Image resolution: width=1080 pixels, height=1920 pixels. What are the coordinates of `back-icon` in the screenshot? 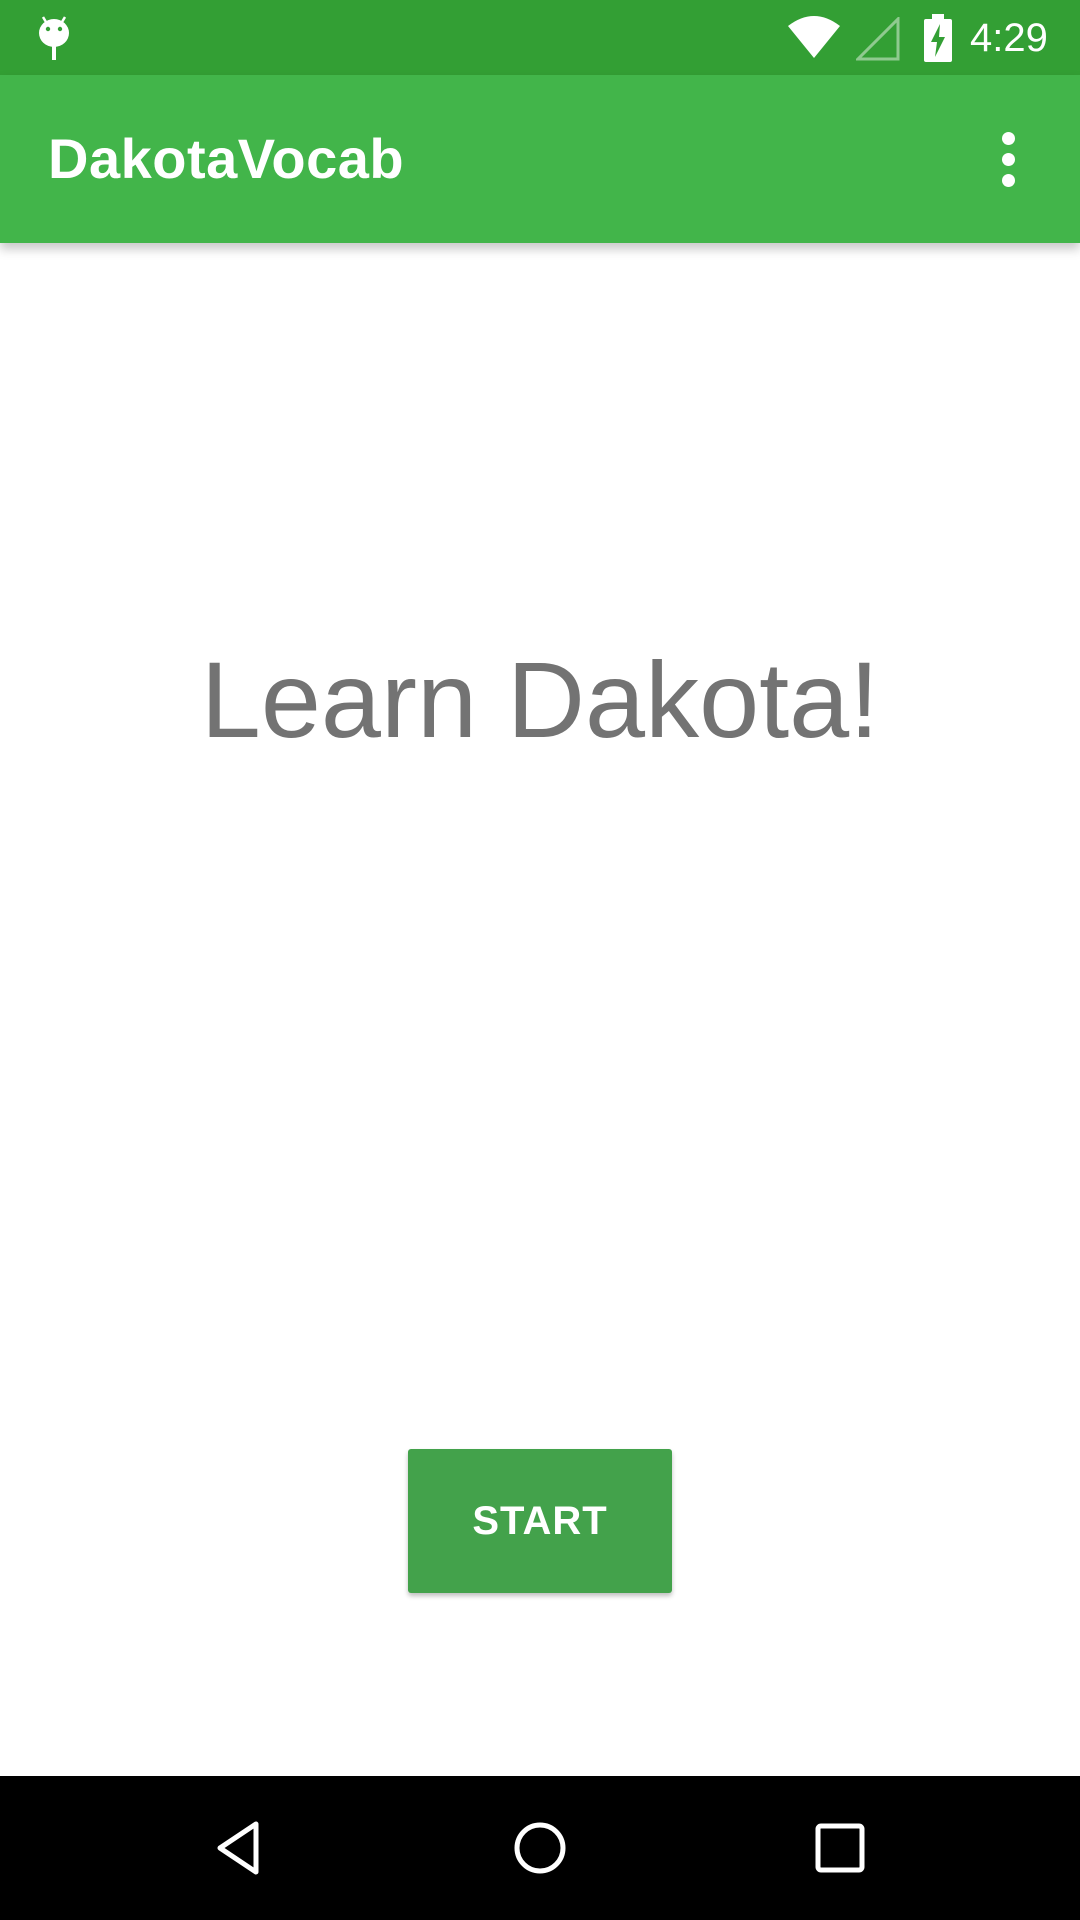 It's located at (238, 1848).